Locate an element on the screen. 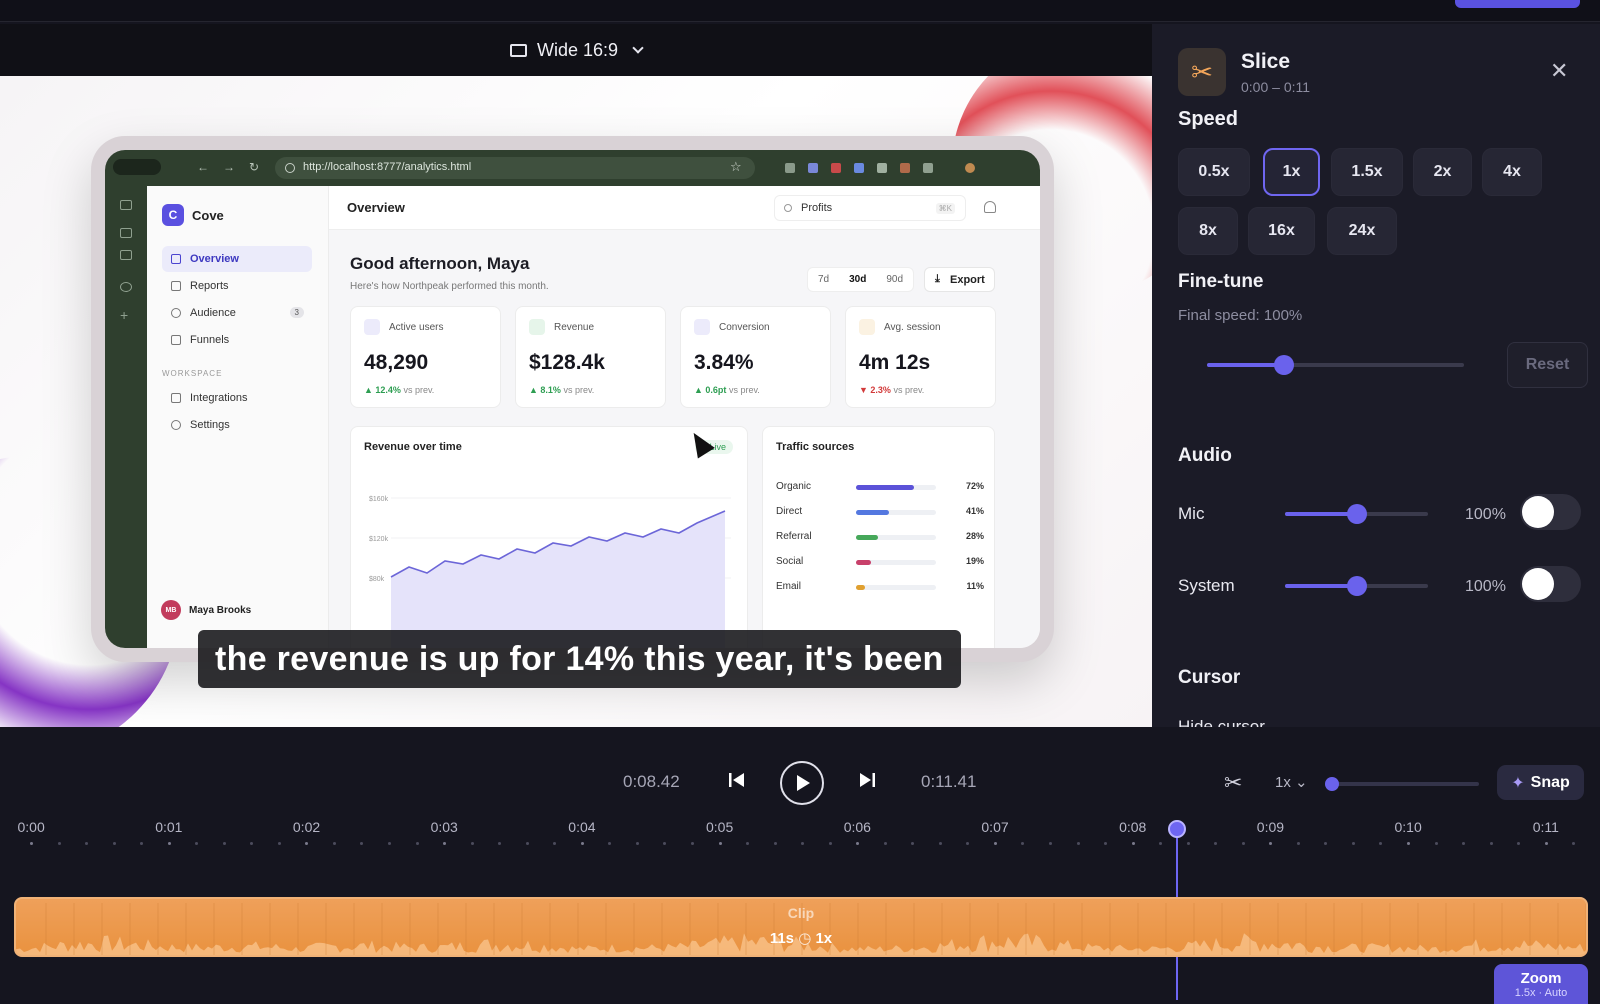 The image size is (1600, 1004). menu-icon is located at coordinates (126, 205).